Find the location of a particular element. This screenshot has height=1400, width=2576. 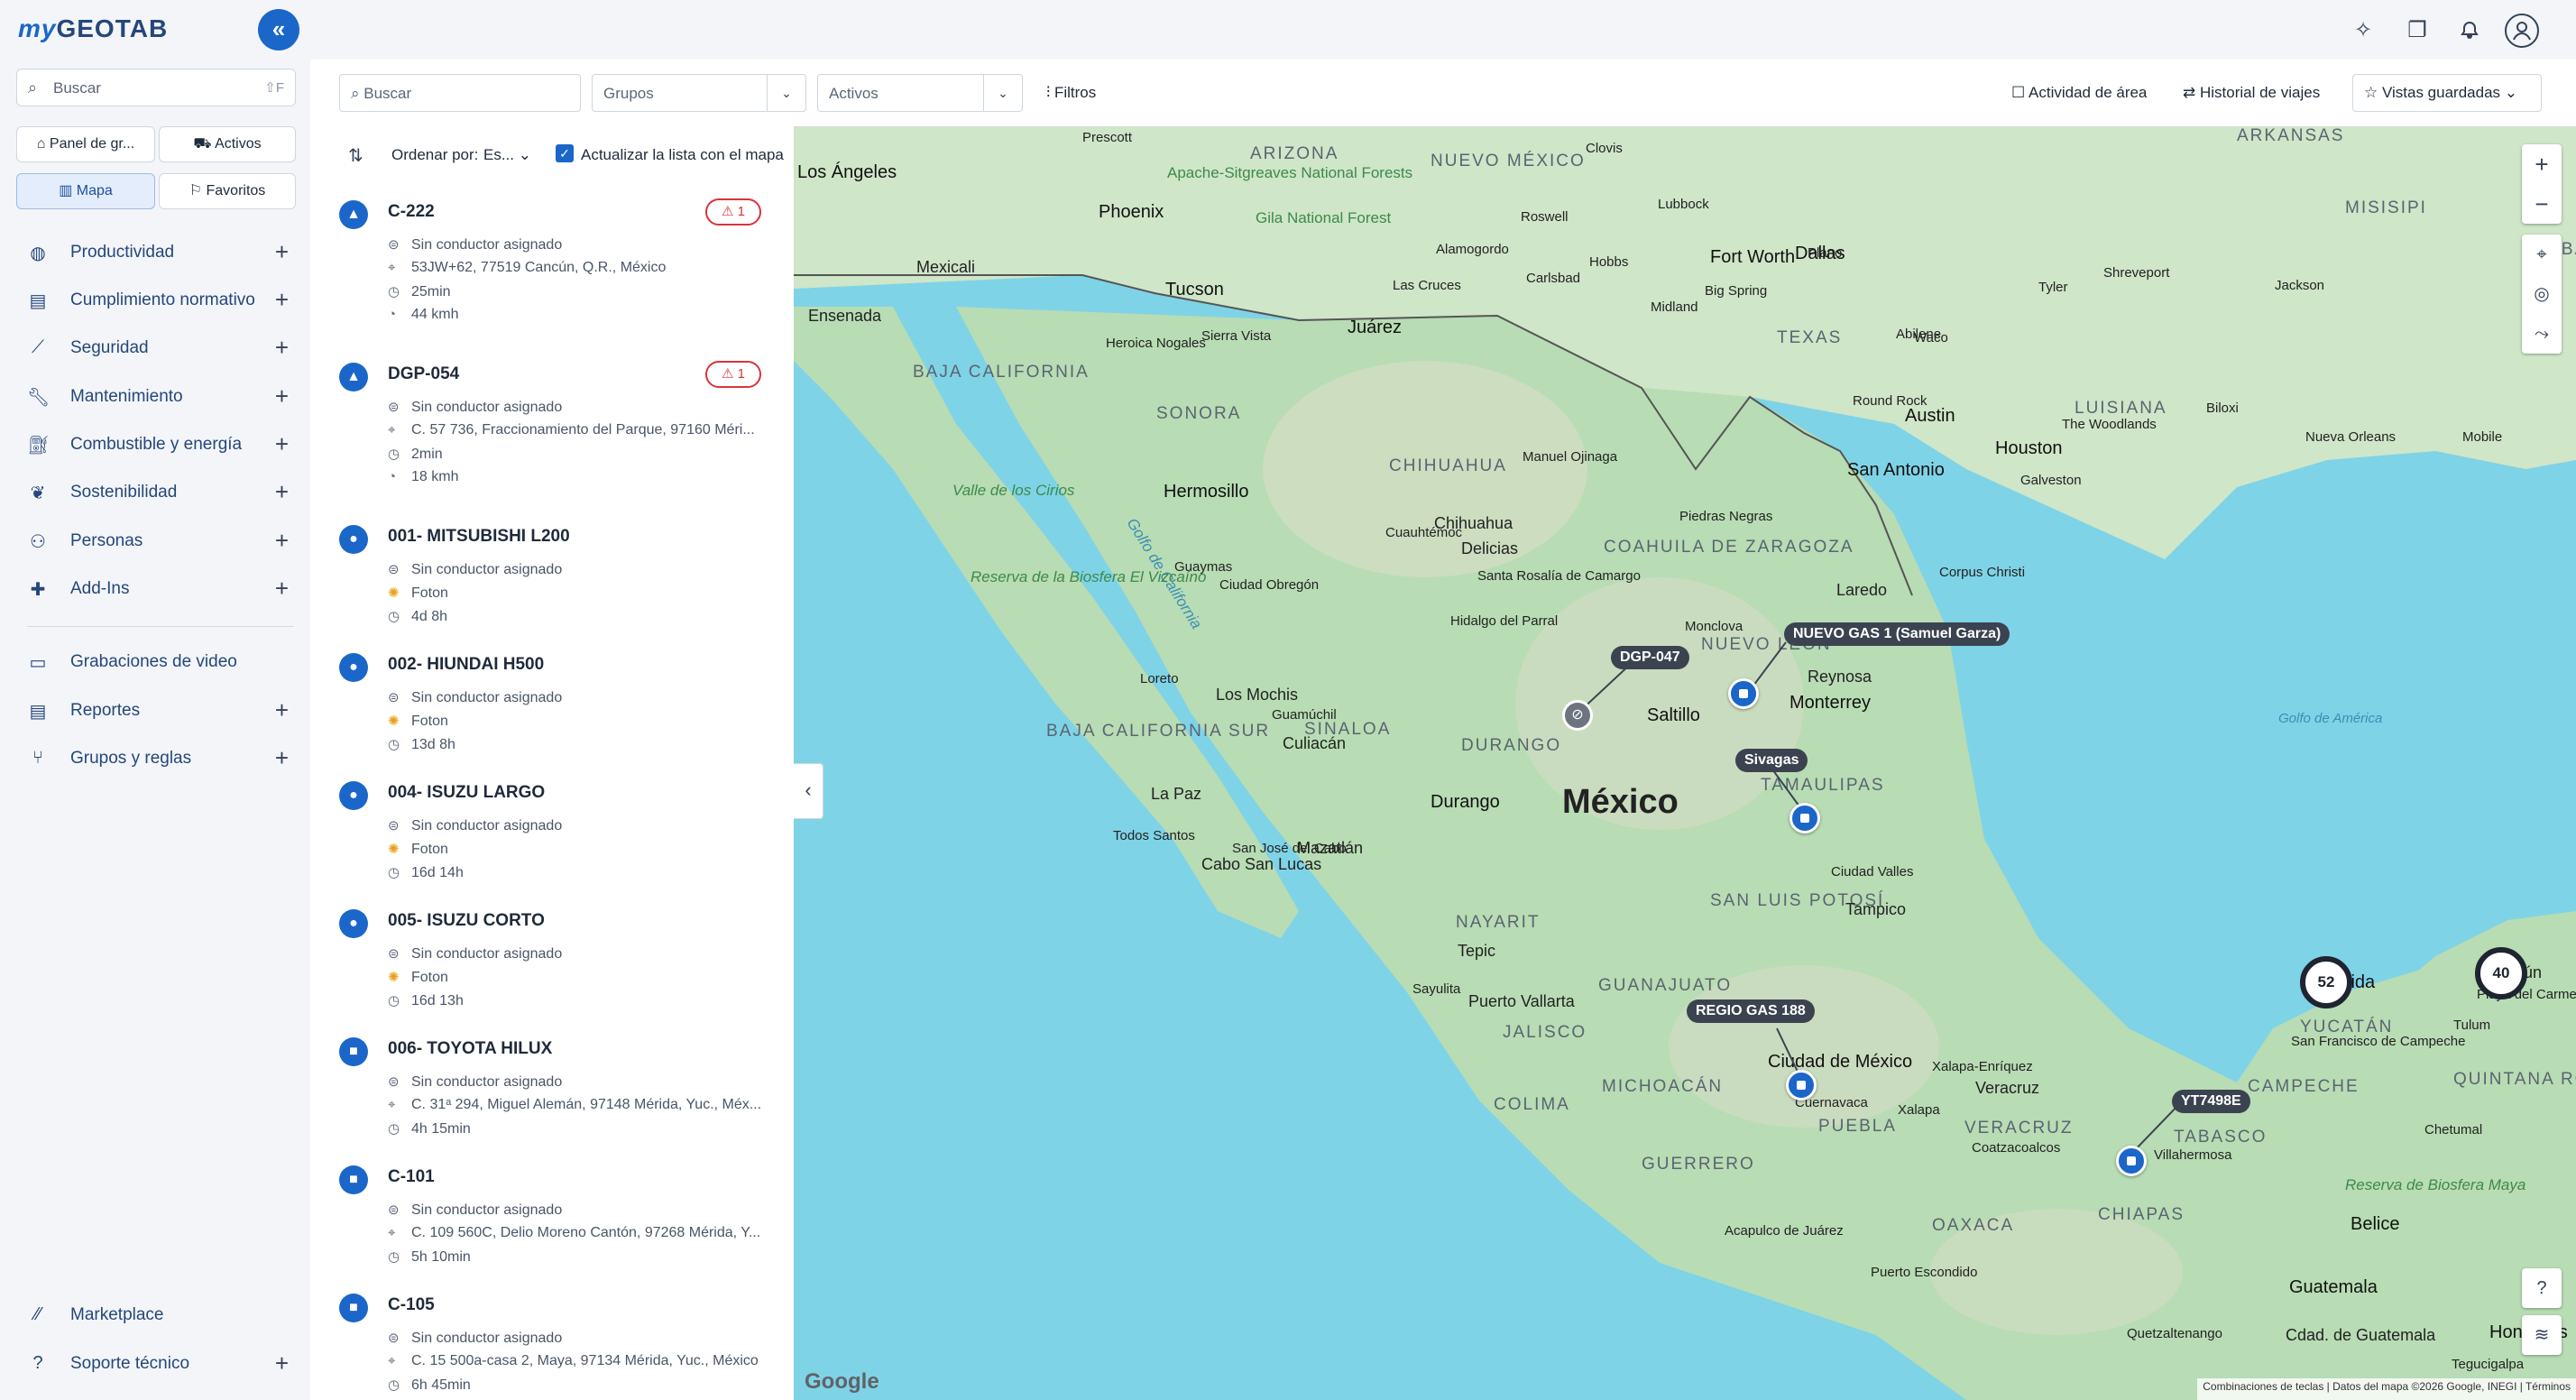

truck-icon: ⛟ is located at coordinates (204, 144).